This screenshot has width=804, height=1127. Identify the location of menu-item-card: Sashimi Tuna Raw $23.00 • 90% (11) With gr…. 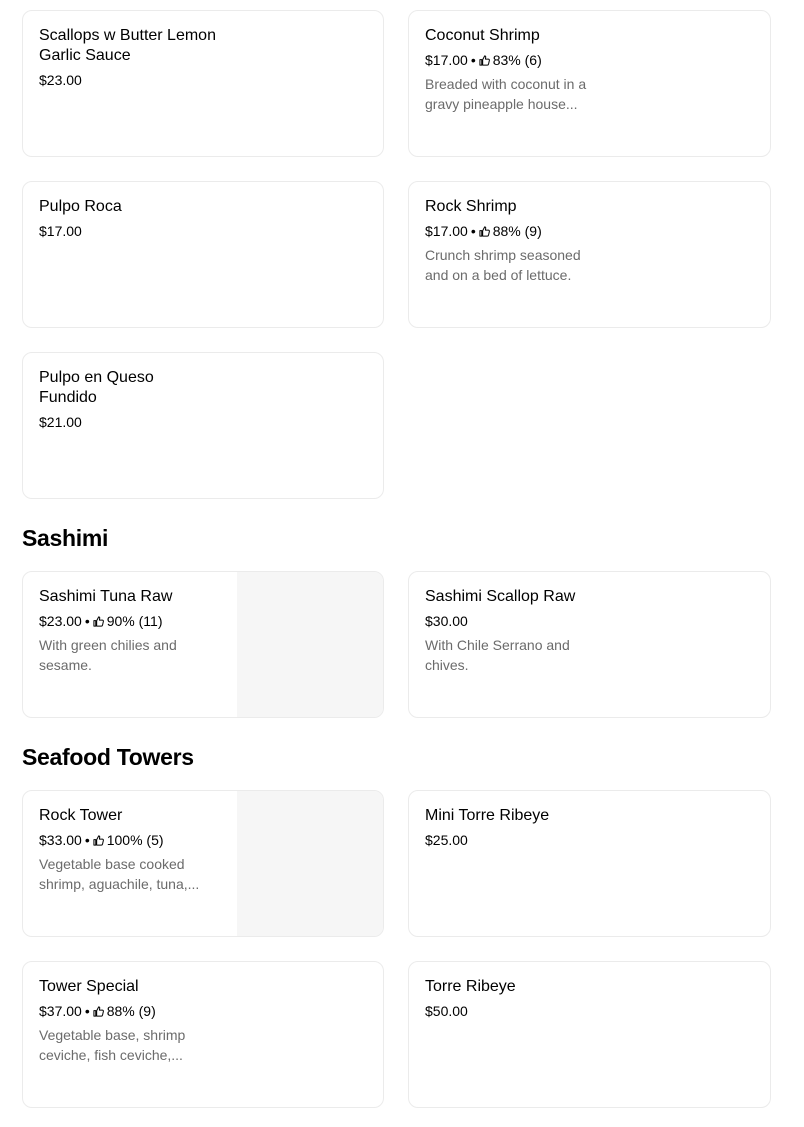
(203, 644).